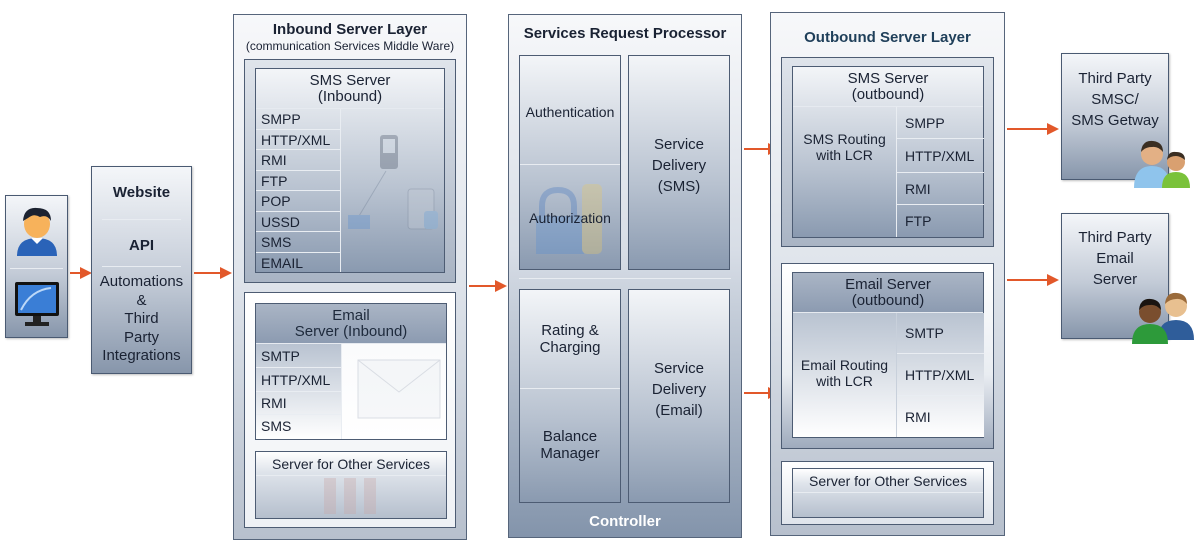 Image resolution: width=1200 pixels, height=550 pixels. Describe the element at coordinates (351, 331) in the screenshot. I see `title-line: Server (Inbound)` at that location.